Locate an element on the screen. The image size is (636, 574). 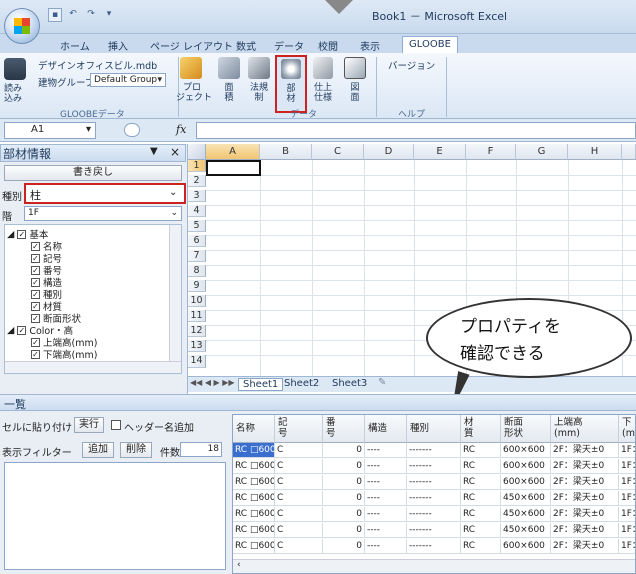
row-header: 4 is located at coordinates (197, 211).